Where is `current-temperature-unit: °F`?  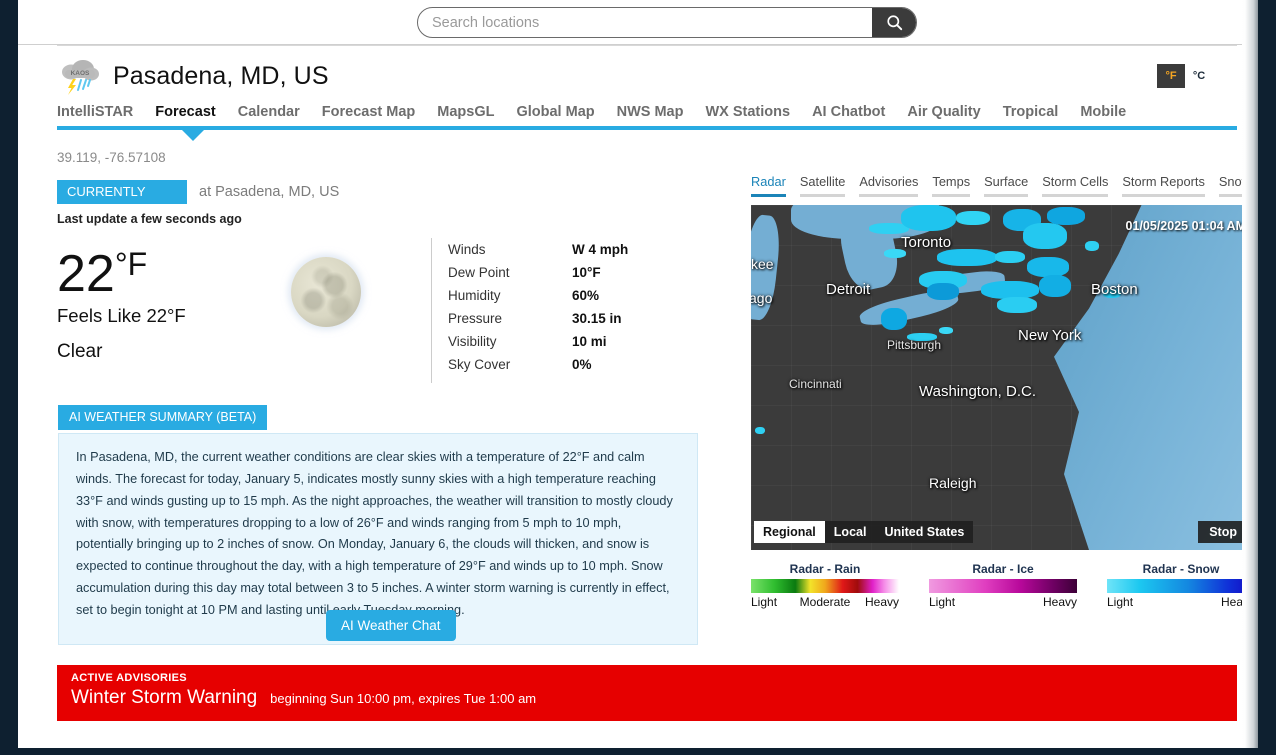
current-temperature-unit: °F is located at coordinates (131, 264).